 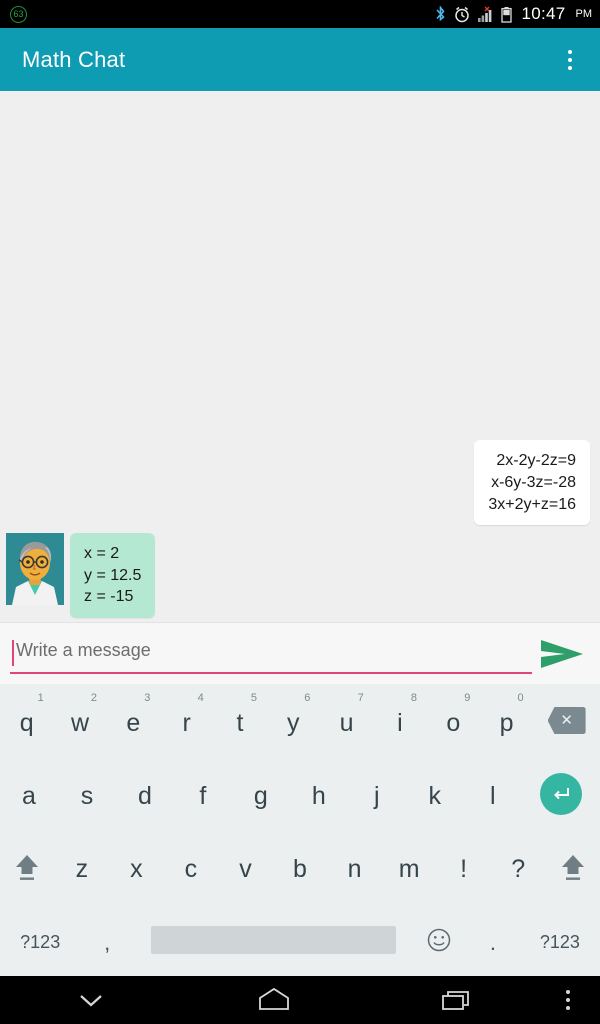 I want to click on key-label: r, so click(x=186, y=723).